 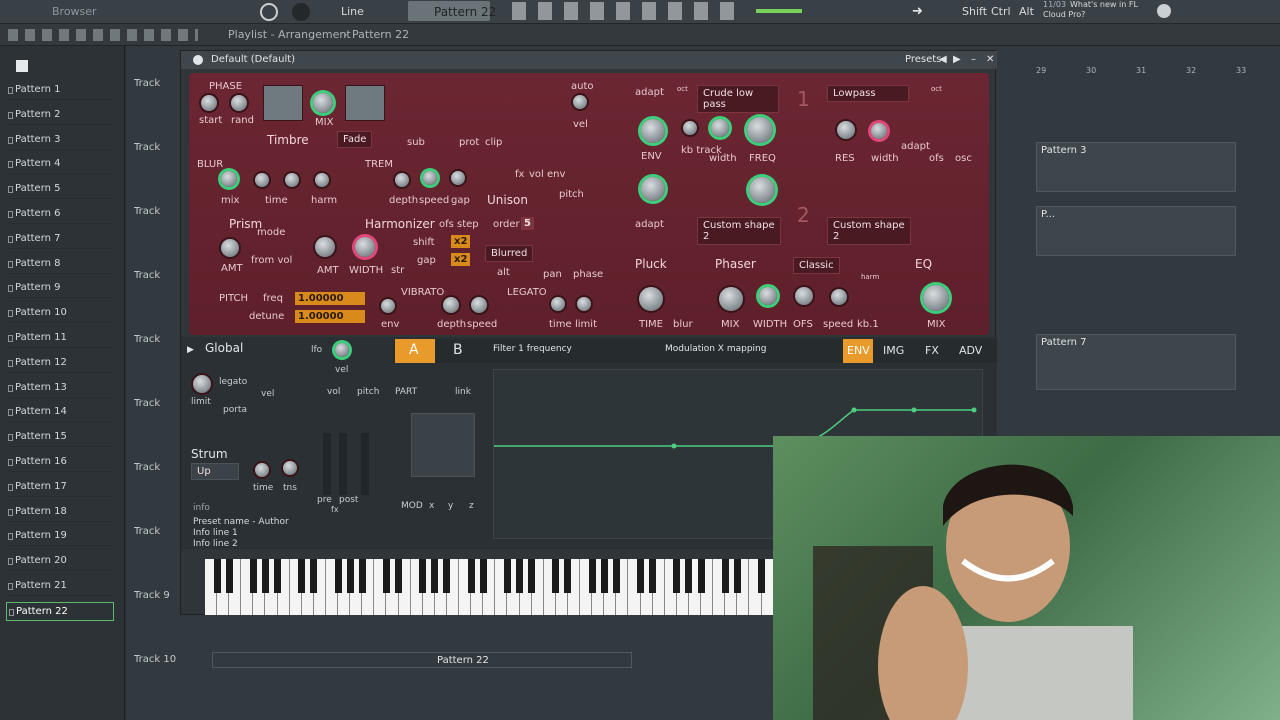 What do you see at coordinates (60, 586) in the screenshot?
I see `pattern-list-item: Pattern 21` at bounding box center [60, 586].